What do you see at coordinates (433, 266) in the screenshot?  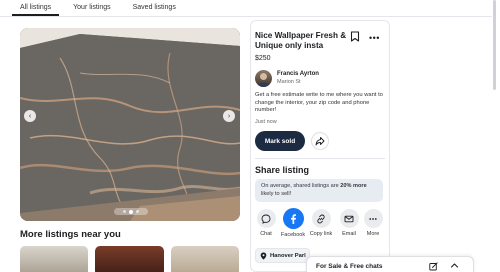 I see `compose-icon` at bounding box center [433, 266].